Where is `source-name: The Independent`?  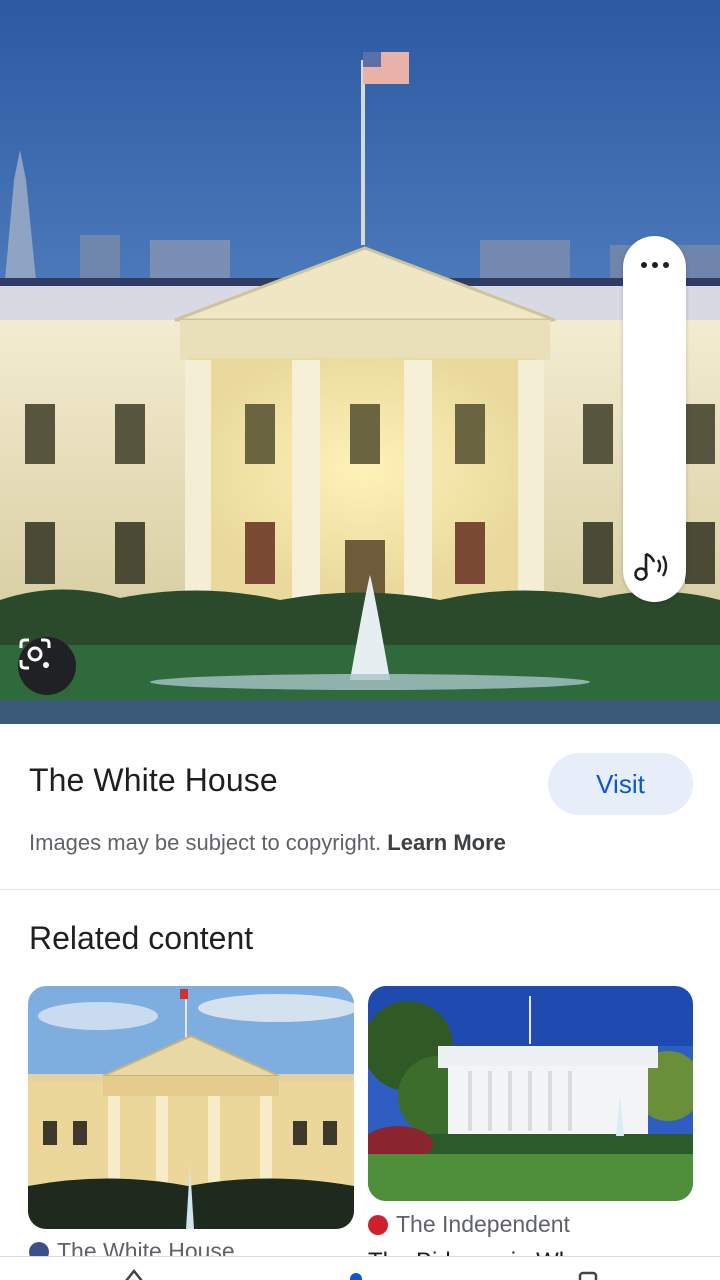
source-name: The Independent is located at coordinates (483, 1224).